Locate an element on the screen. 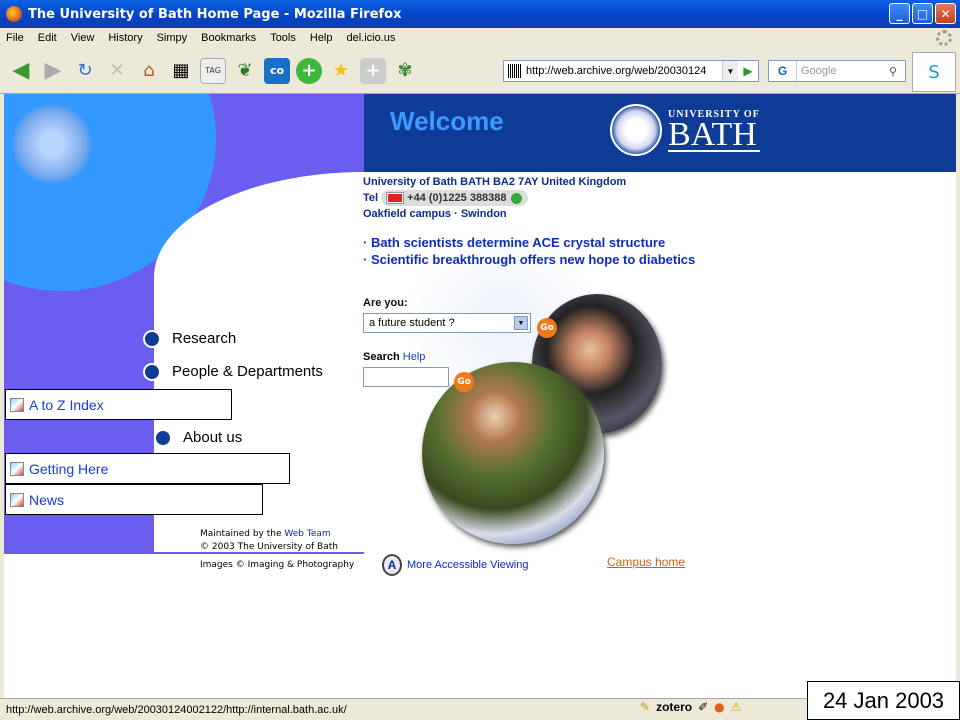 Image resolution: width=960 pixels, height=720 pixels. sidebar-icon: ▦ is located at coordinates (181, 71).